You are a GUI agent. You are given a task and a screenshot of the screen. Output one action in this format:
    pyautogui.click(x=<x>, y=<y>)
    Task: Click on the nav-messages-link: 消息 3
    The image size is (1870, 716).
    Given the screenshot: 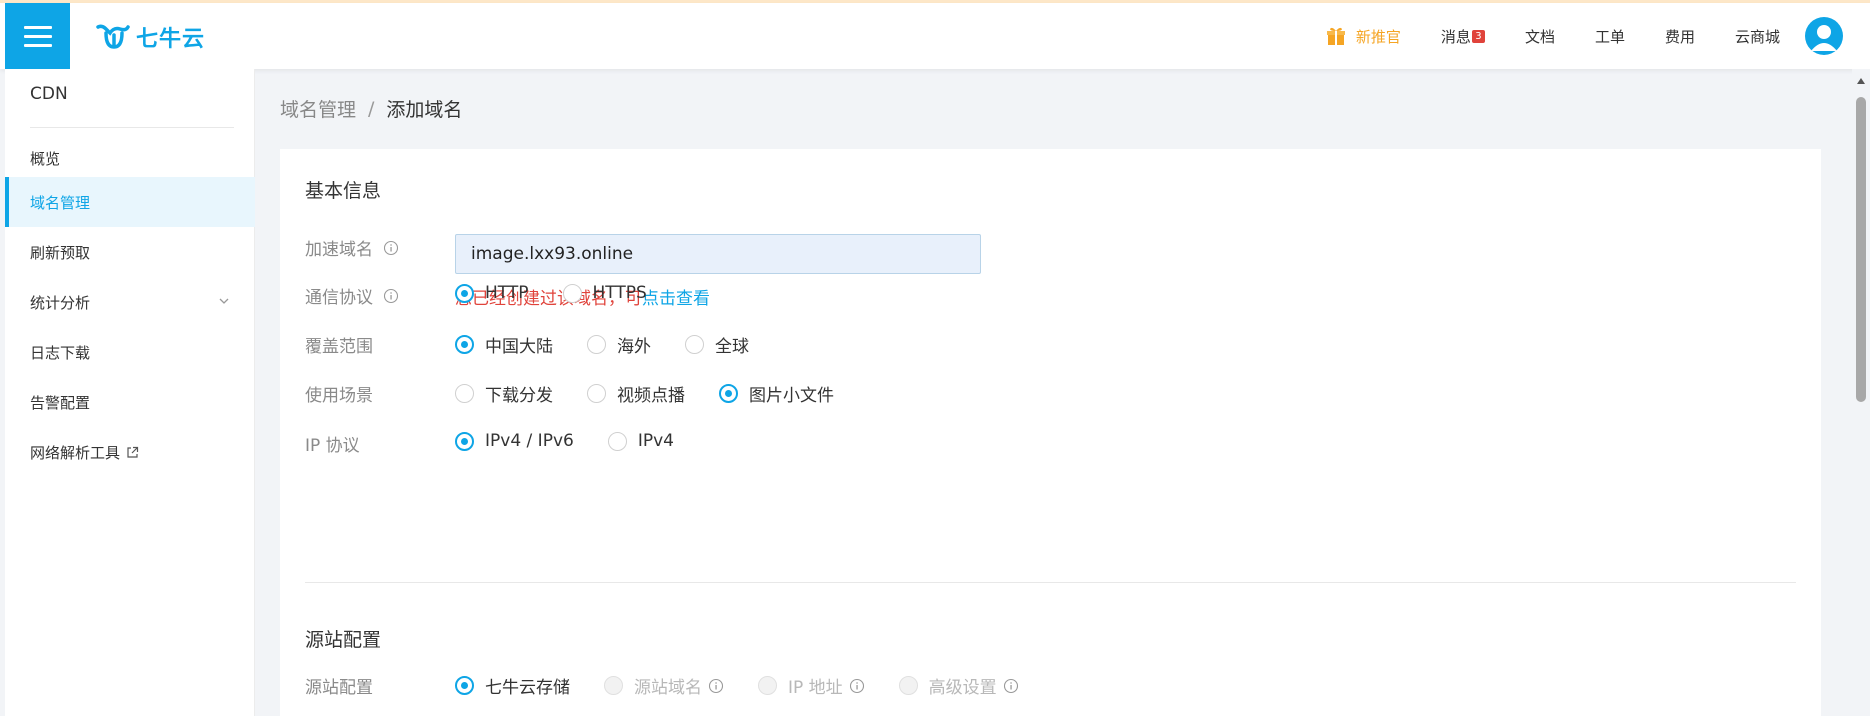 What is the action you would take?
    pyautogui.click(x=1463, y=36)
    